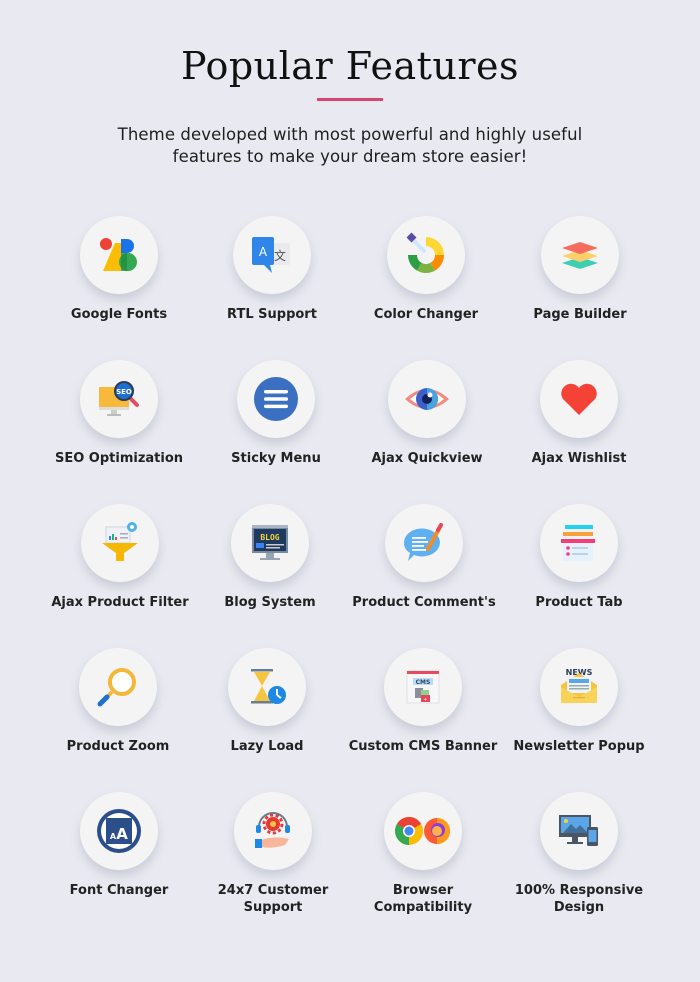  I want to click on feature-page-builder: Page Builder, so click(580, 269).